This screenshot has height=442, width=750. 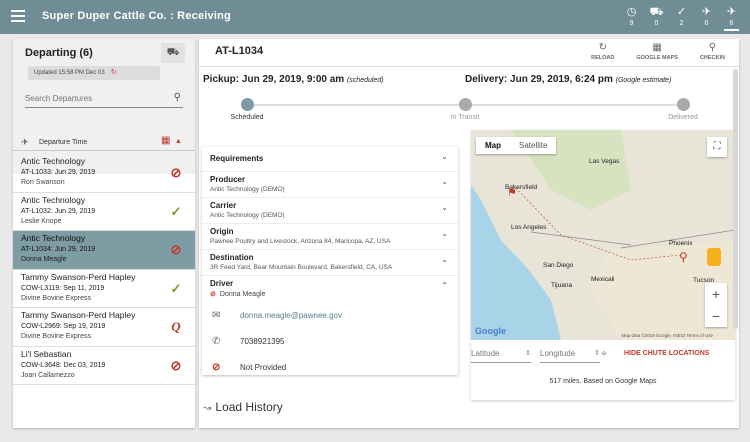 I want to click on driver-name: Donna Meagle, so click(x=242, y=294).